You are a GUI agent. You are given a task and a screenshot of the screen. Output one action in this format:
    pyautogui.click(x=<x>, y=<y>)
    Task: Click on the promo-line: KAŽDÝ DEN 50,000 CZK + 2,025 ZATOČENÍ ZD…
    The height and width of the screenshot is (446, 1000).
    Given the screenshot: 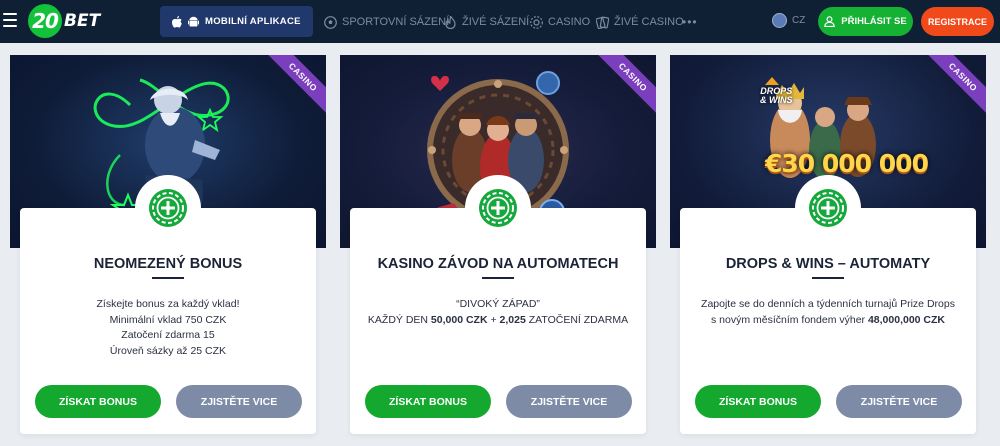 What is the action you would take?
    pyautogui.click(x=498, y=321)
    